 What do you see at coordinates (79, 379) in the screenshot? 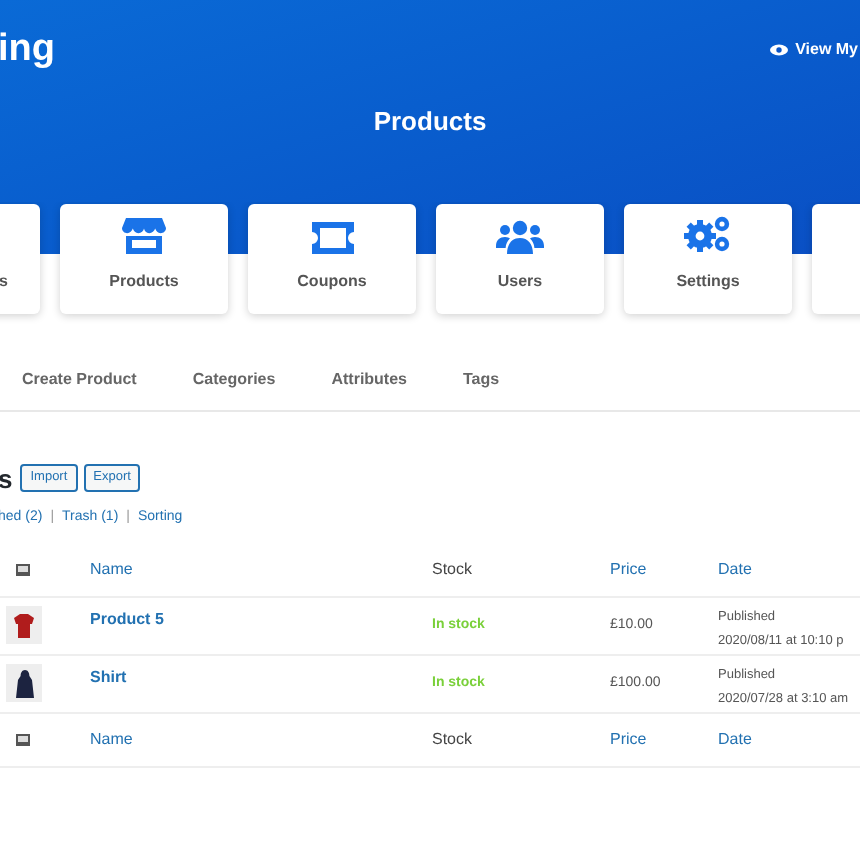
I see `tab: Create Product` at bounding box center [79, 379].